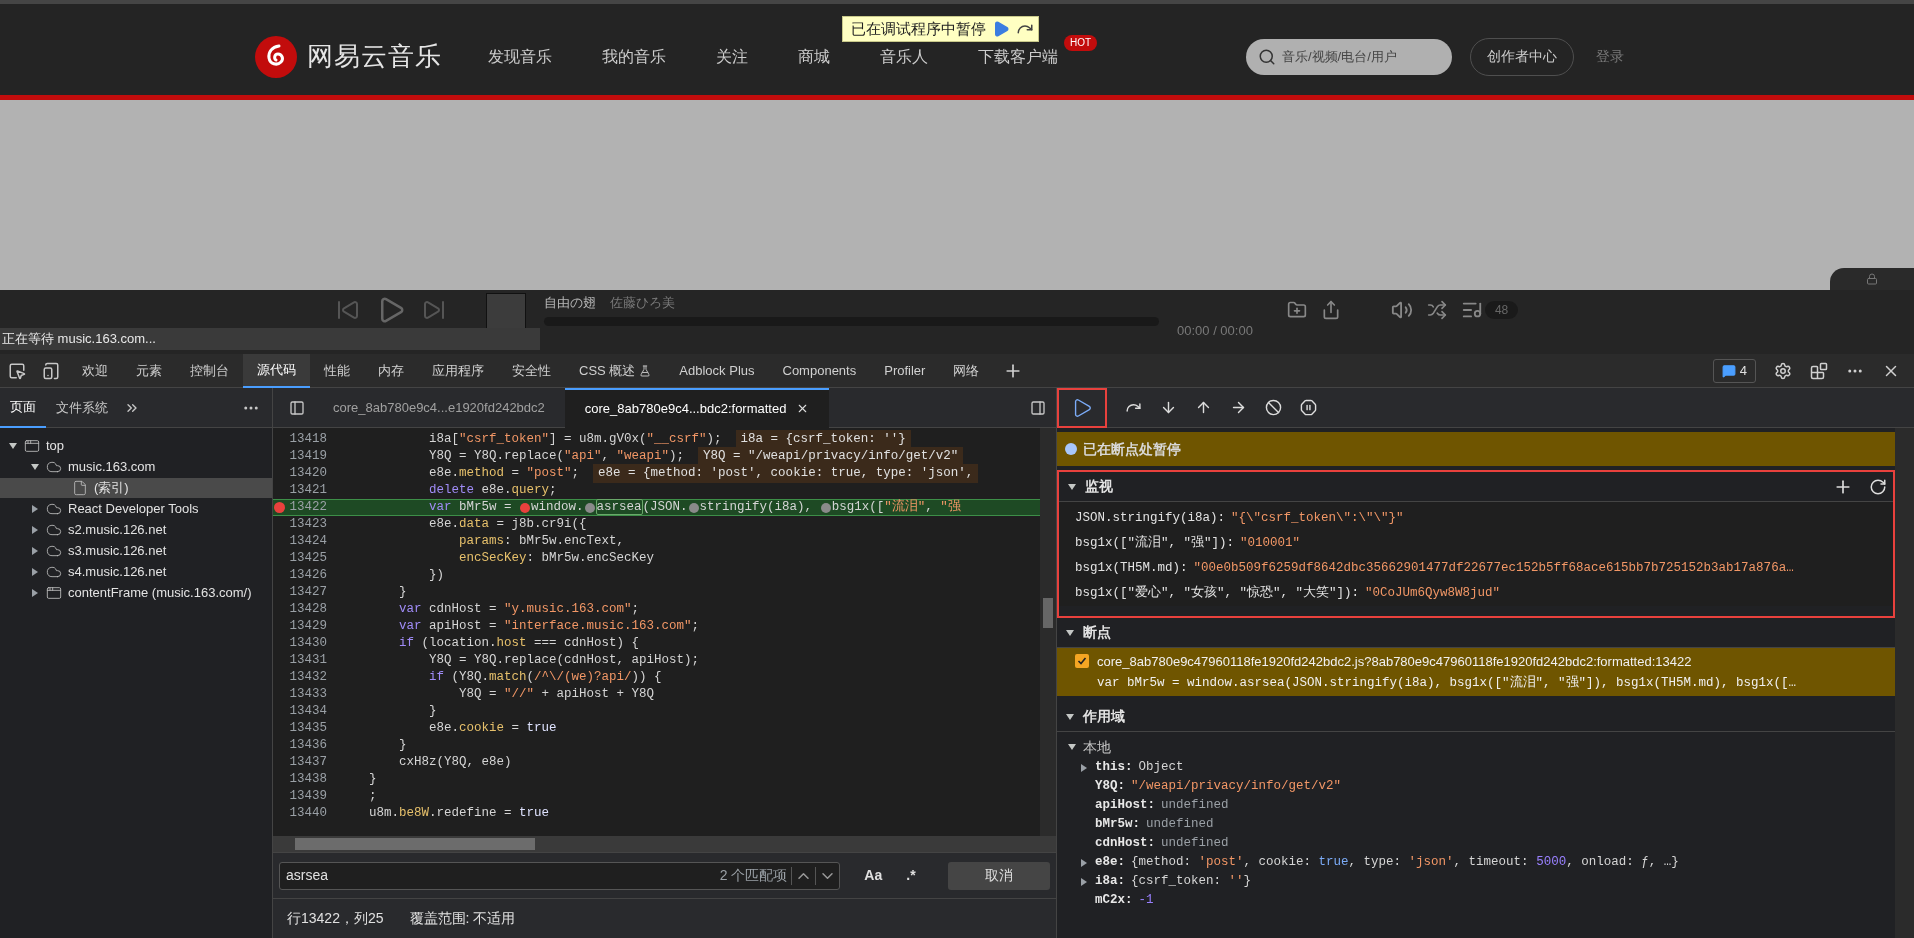  What do you see at coordinates (1097, 632) in the screenshot?
I see `section-header: 断点` at bounding box center [1097, 632].